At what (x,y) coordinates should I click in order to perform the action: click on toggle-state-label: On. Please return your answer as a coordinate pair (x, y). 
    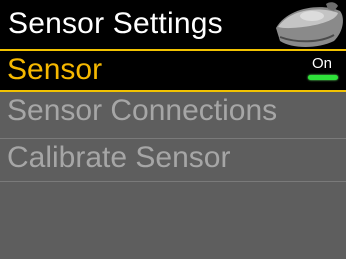
    Looking at the image, I should click on (322, 63).